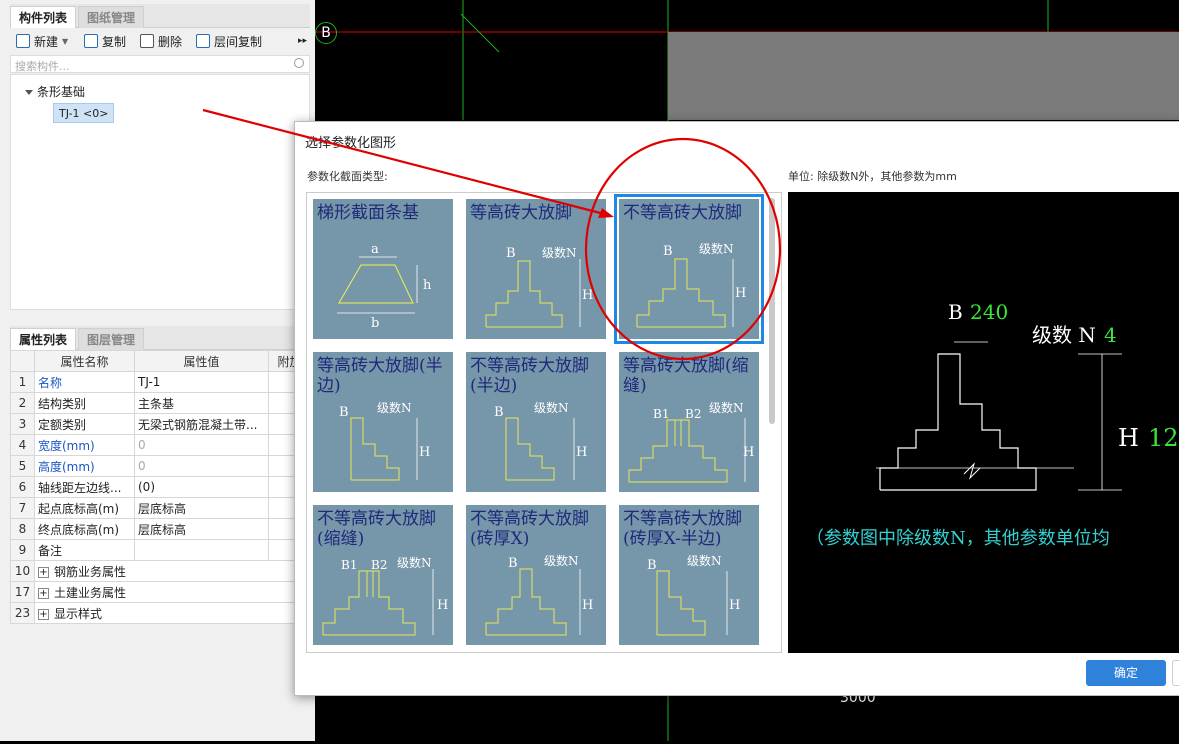 The image size is (1179, 744). I want to click on shape-option-trapezoid: 梯形截面条基 a b h, so click(383, 269).